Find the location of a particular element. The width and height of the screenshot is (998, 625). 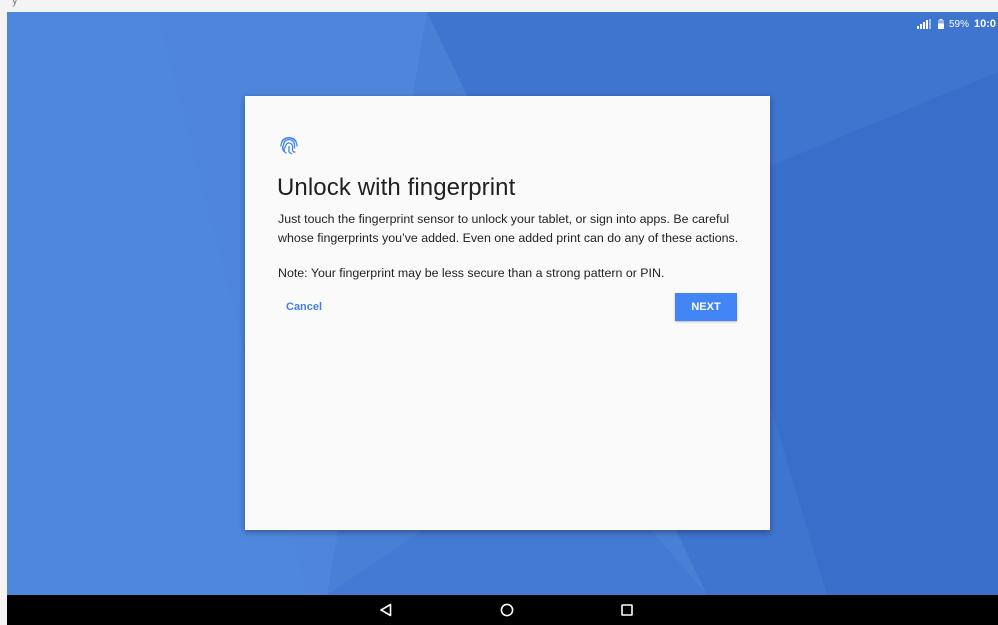

clock-time: 10:0 is located at coordinates (984, 24).